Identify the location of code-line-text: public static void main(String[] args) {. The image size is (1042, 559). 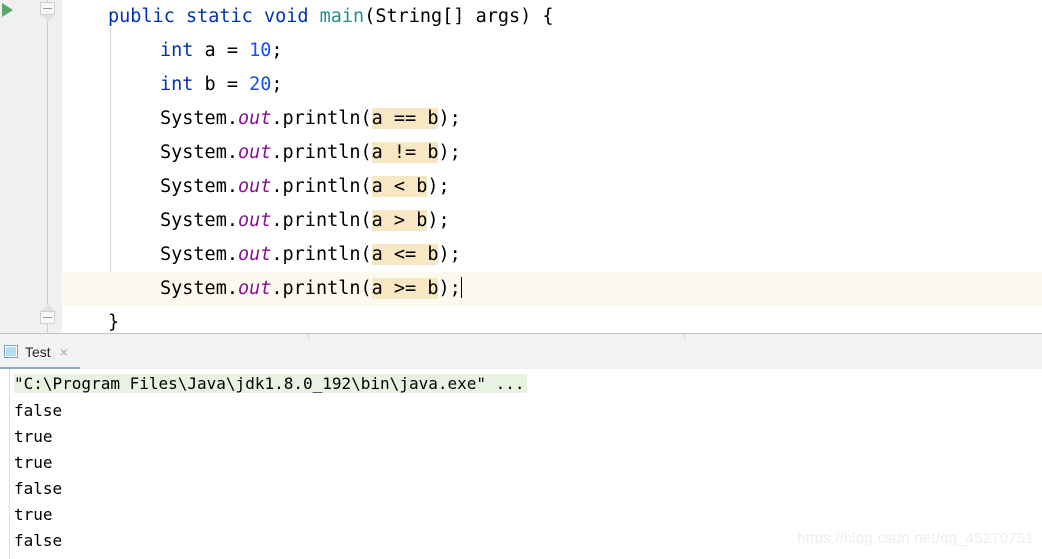
(308, 17).